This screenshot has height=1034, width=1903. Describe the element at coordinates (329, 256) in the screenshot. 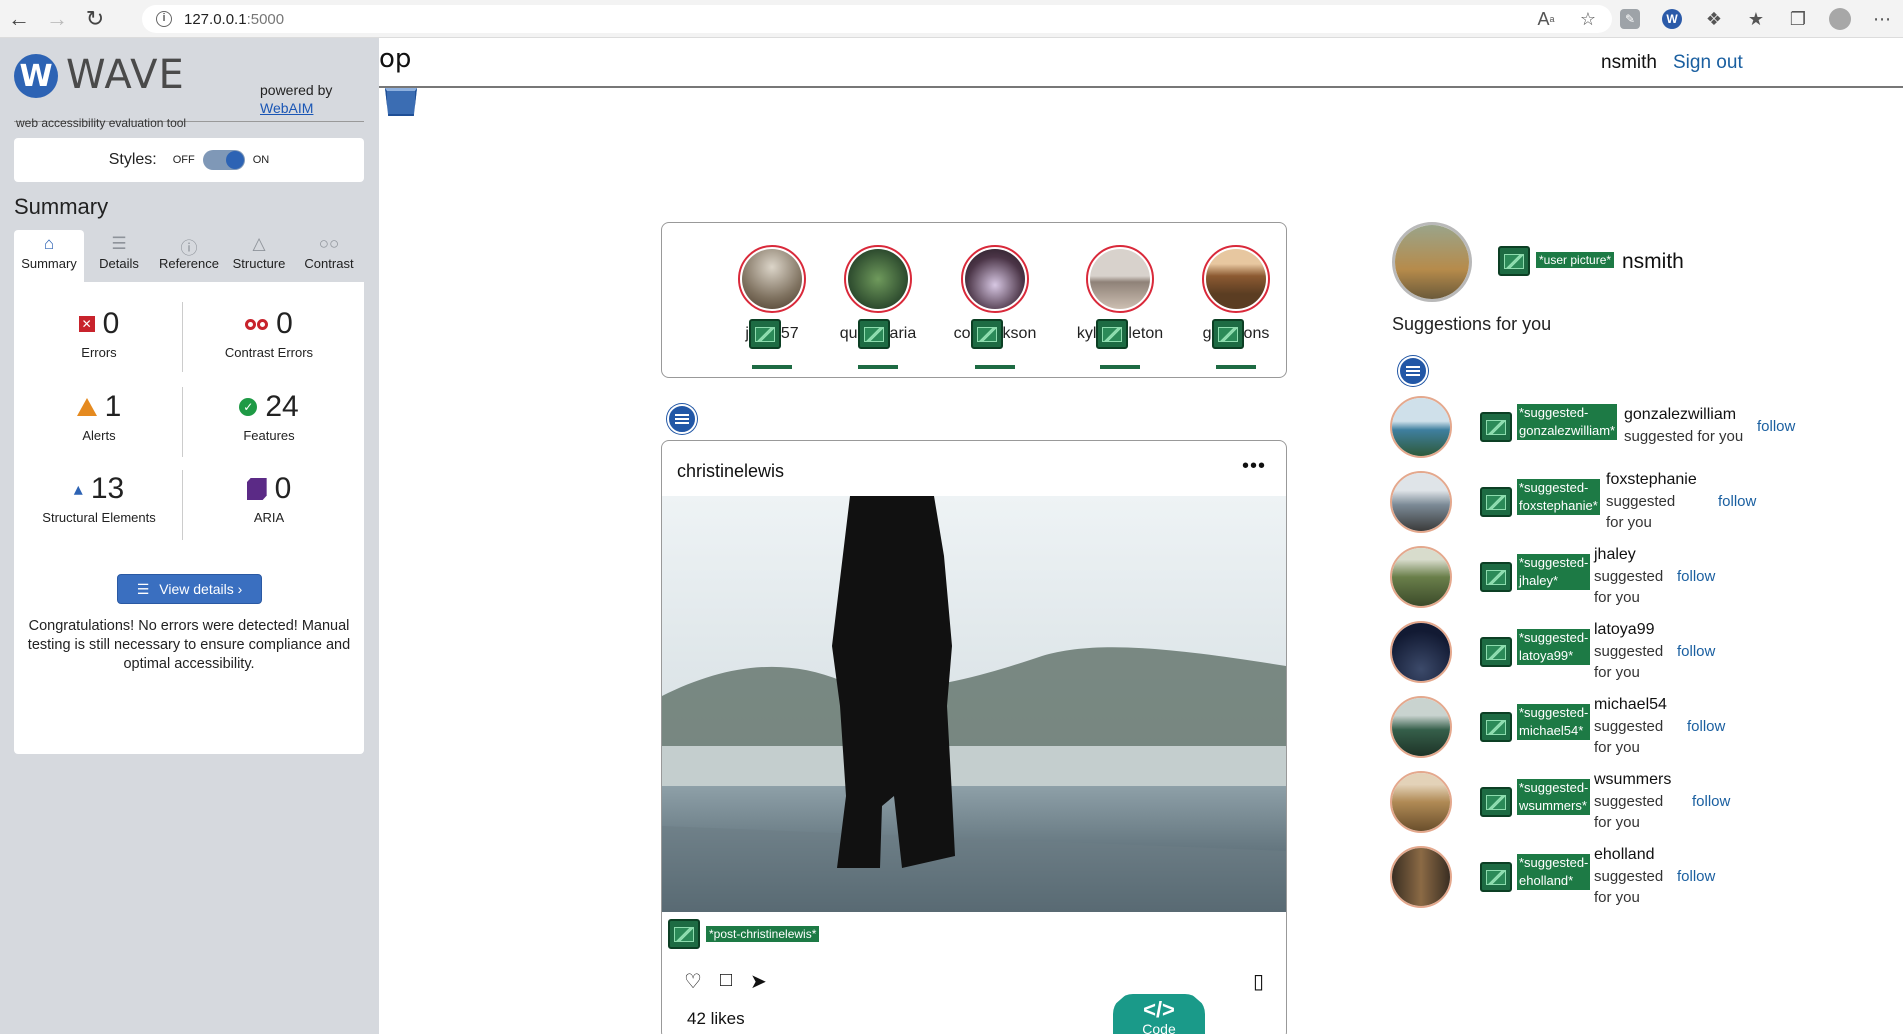

I see `tab-contrast: ○○ Contrast` at that location.